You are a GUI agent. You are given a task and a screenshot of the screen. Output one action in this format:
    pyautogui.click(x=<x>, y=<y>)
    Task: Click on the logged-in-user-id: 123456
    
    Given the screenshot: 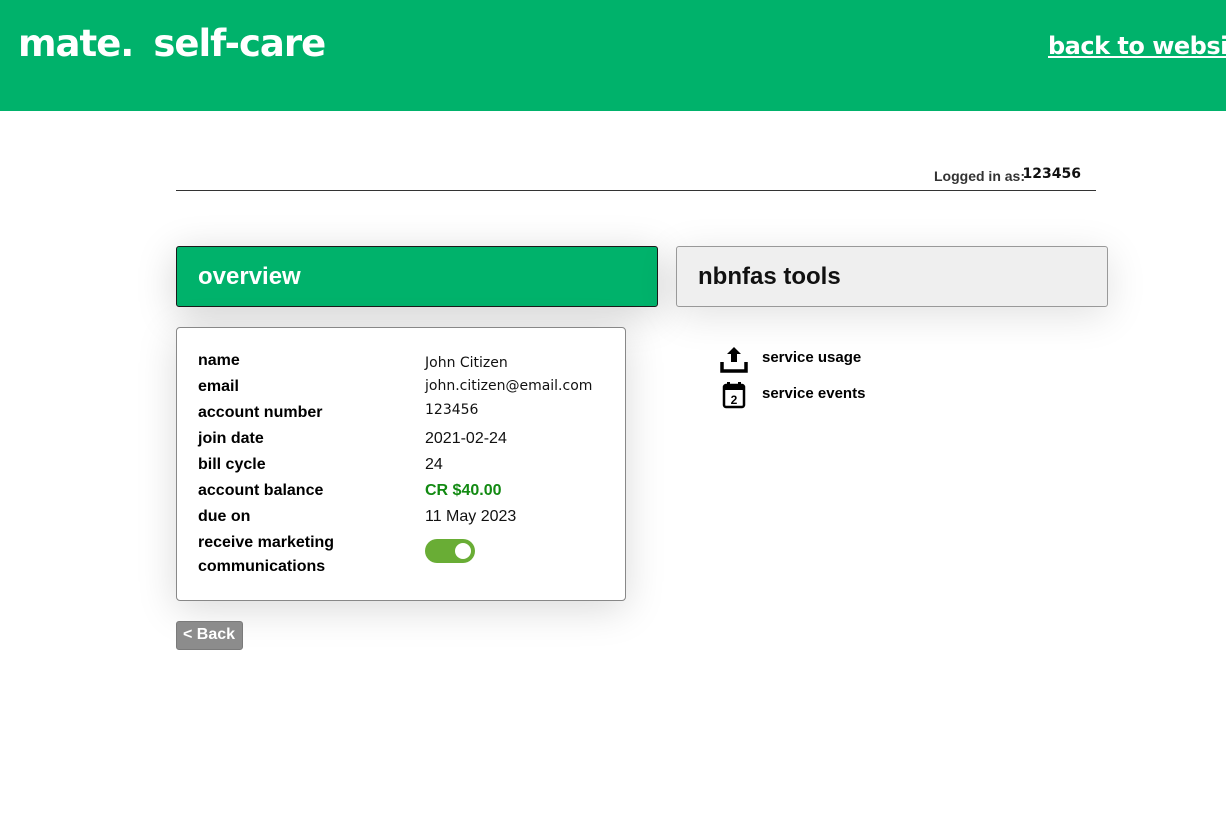 What is the action you would take?
    pyautogui.click(x=1051, y=174)
    